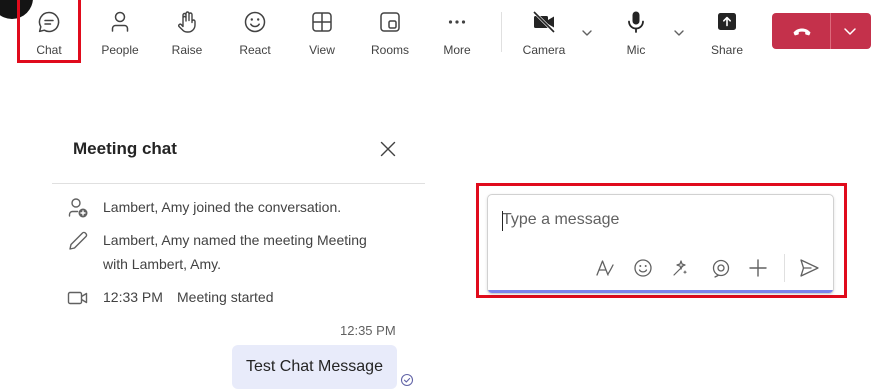  What do you see at coordinates (652, 220) in the screenshot?
I see `message-input` at bounding box center [652, 220].